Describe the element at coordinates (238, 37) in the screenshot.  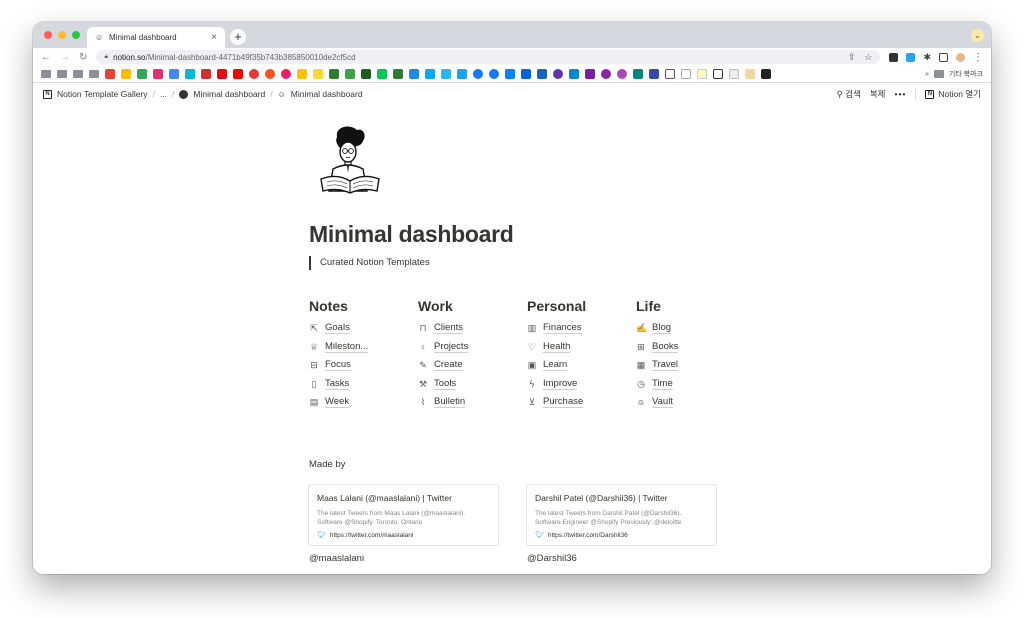
I see `new-tab-button: +` at that location.